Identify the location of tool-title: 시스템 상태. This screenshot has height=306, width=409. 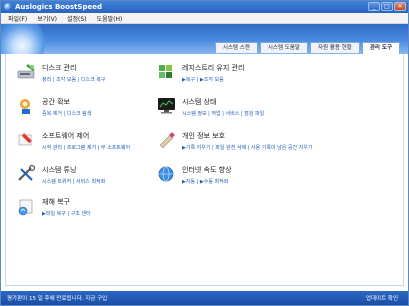
(199, 102).